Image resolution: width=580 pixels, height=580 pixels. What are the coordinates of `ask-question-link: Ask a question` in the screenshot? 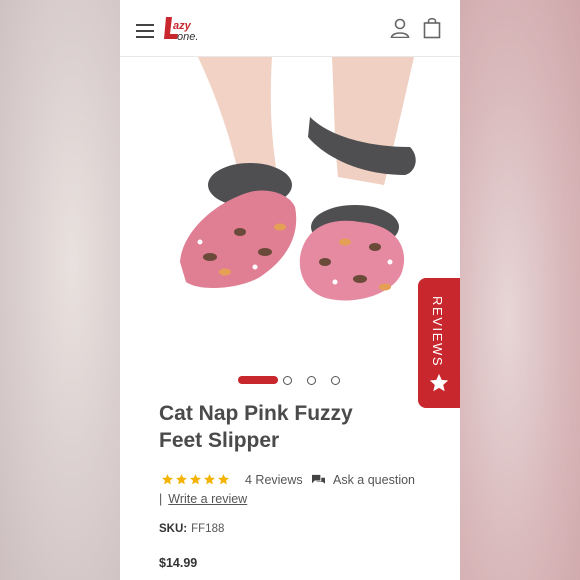 It's located at (374, 480).